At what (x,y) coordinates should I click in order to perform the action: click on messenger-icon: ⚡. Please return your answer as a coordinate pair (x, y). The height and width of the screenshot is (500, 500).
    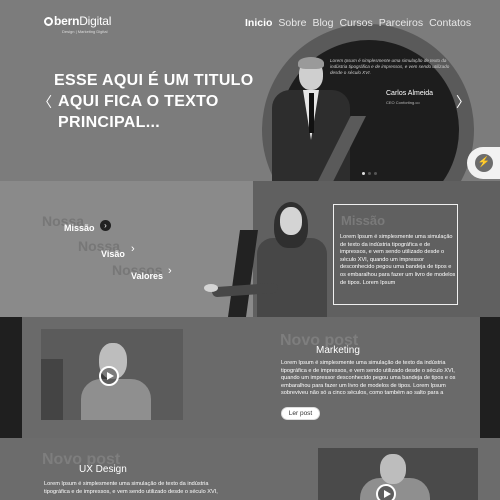
    Looking at the image, I should click on (484, 163).